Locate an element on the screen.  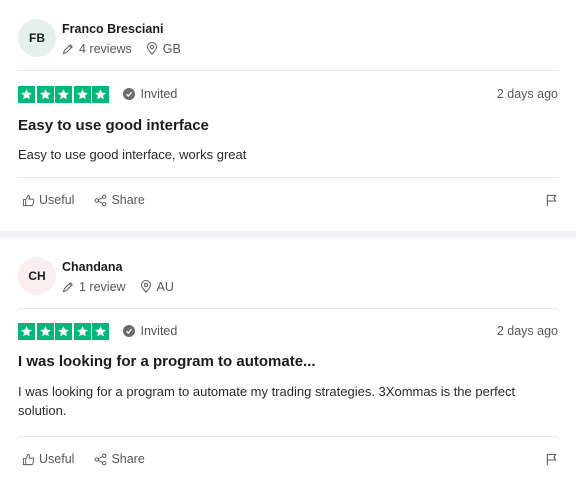
avatar-initials: FB is located at coordinates (37, 38).